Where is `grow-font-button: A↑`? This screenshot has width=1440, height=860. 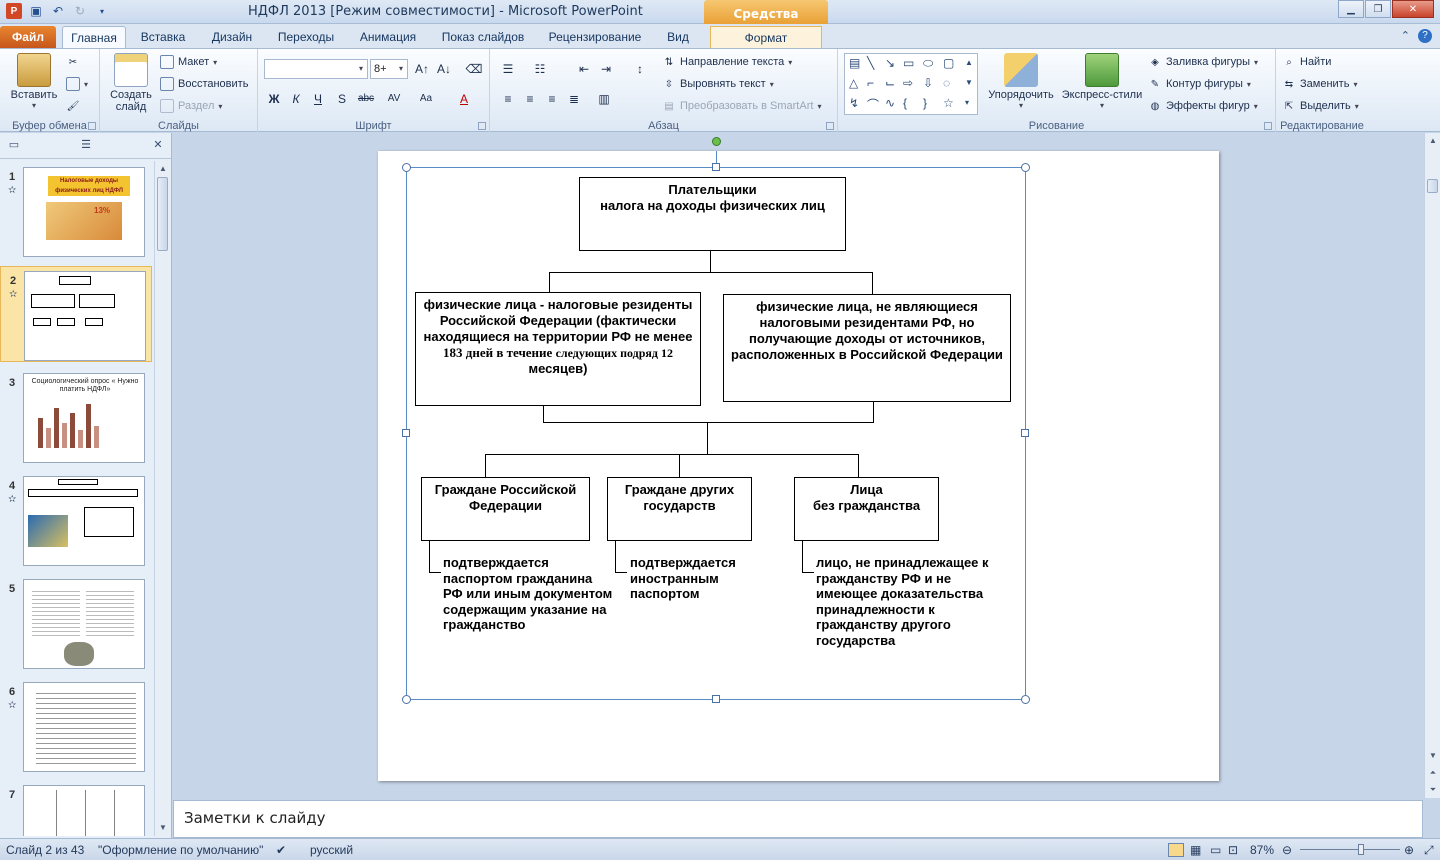
grow-font-button: A↑ is located at coordinates (422, 69).